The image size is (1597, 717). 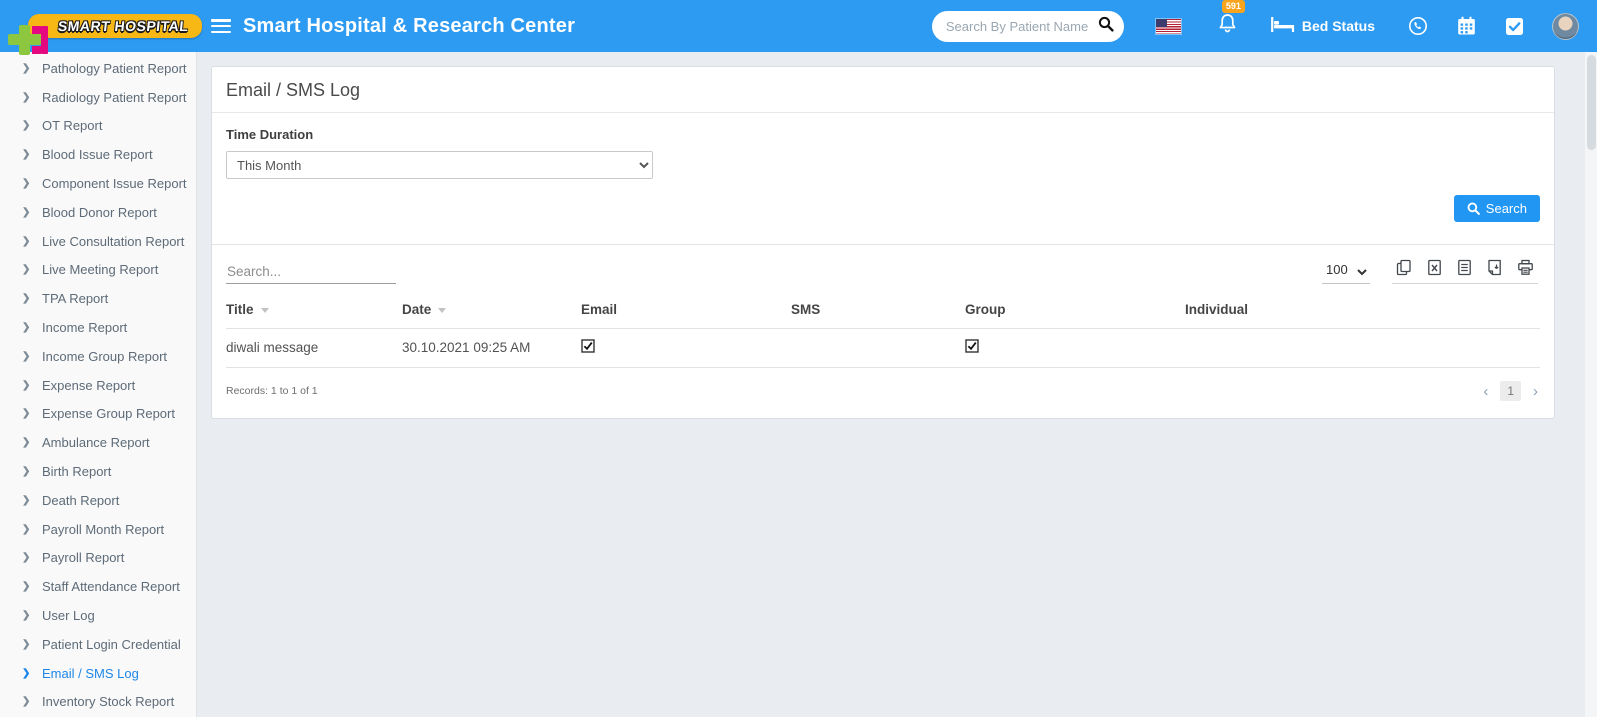 What do you see at coordinates (221, 26) in the screenshot?
I see `menu-toggle-icon` at bounding box center [221, 26].